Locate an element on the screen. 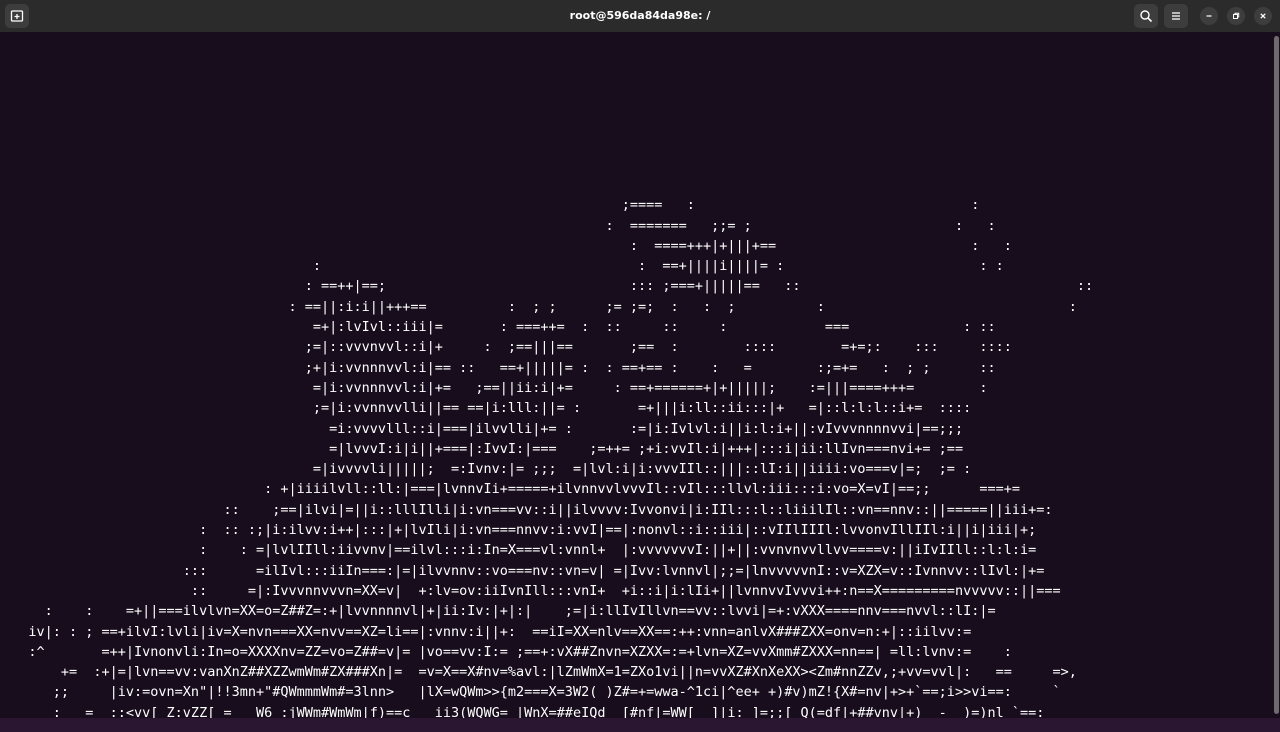 This screenshot has width=1280, height=732. scrollbar-thumb is located at coordinates (1276, 375).